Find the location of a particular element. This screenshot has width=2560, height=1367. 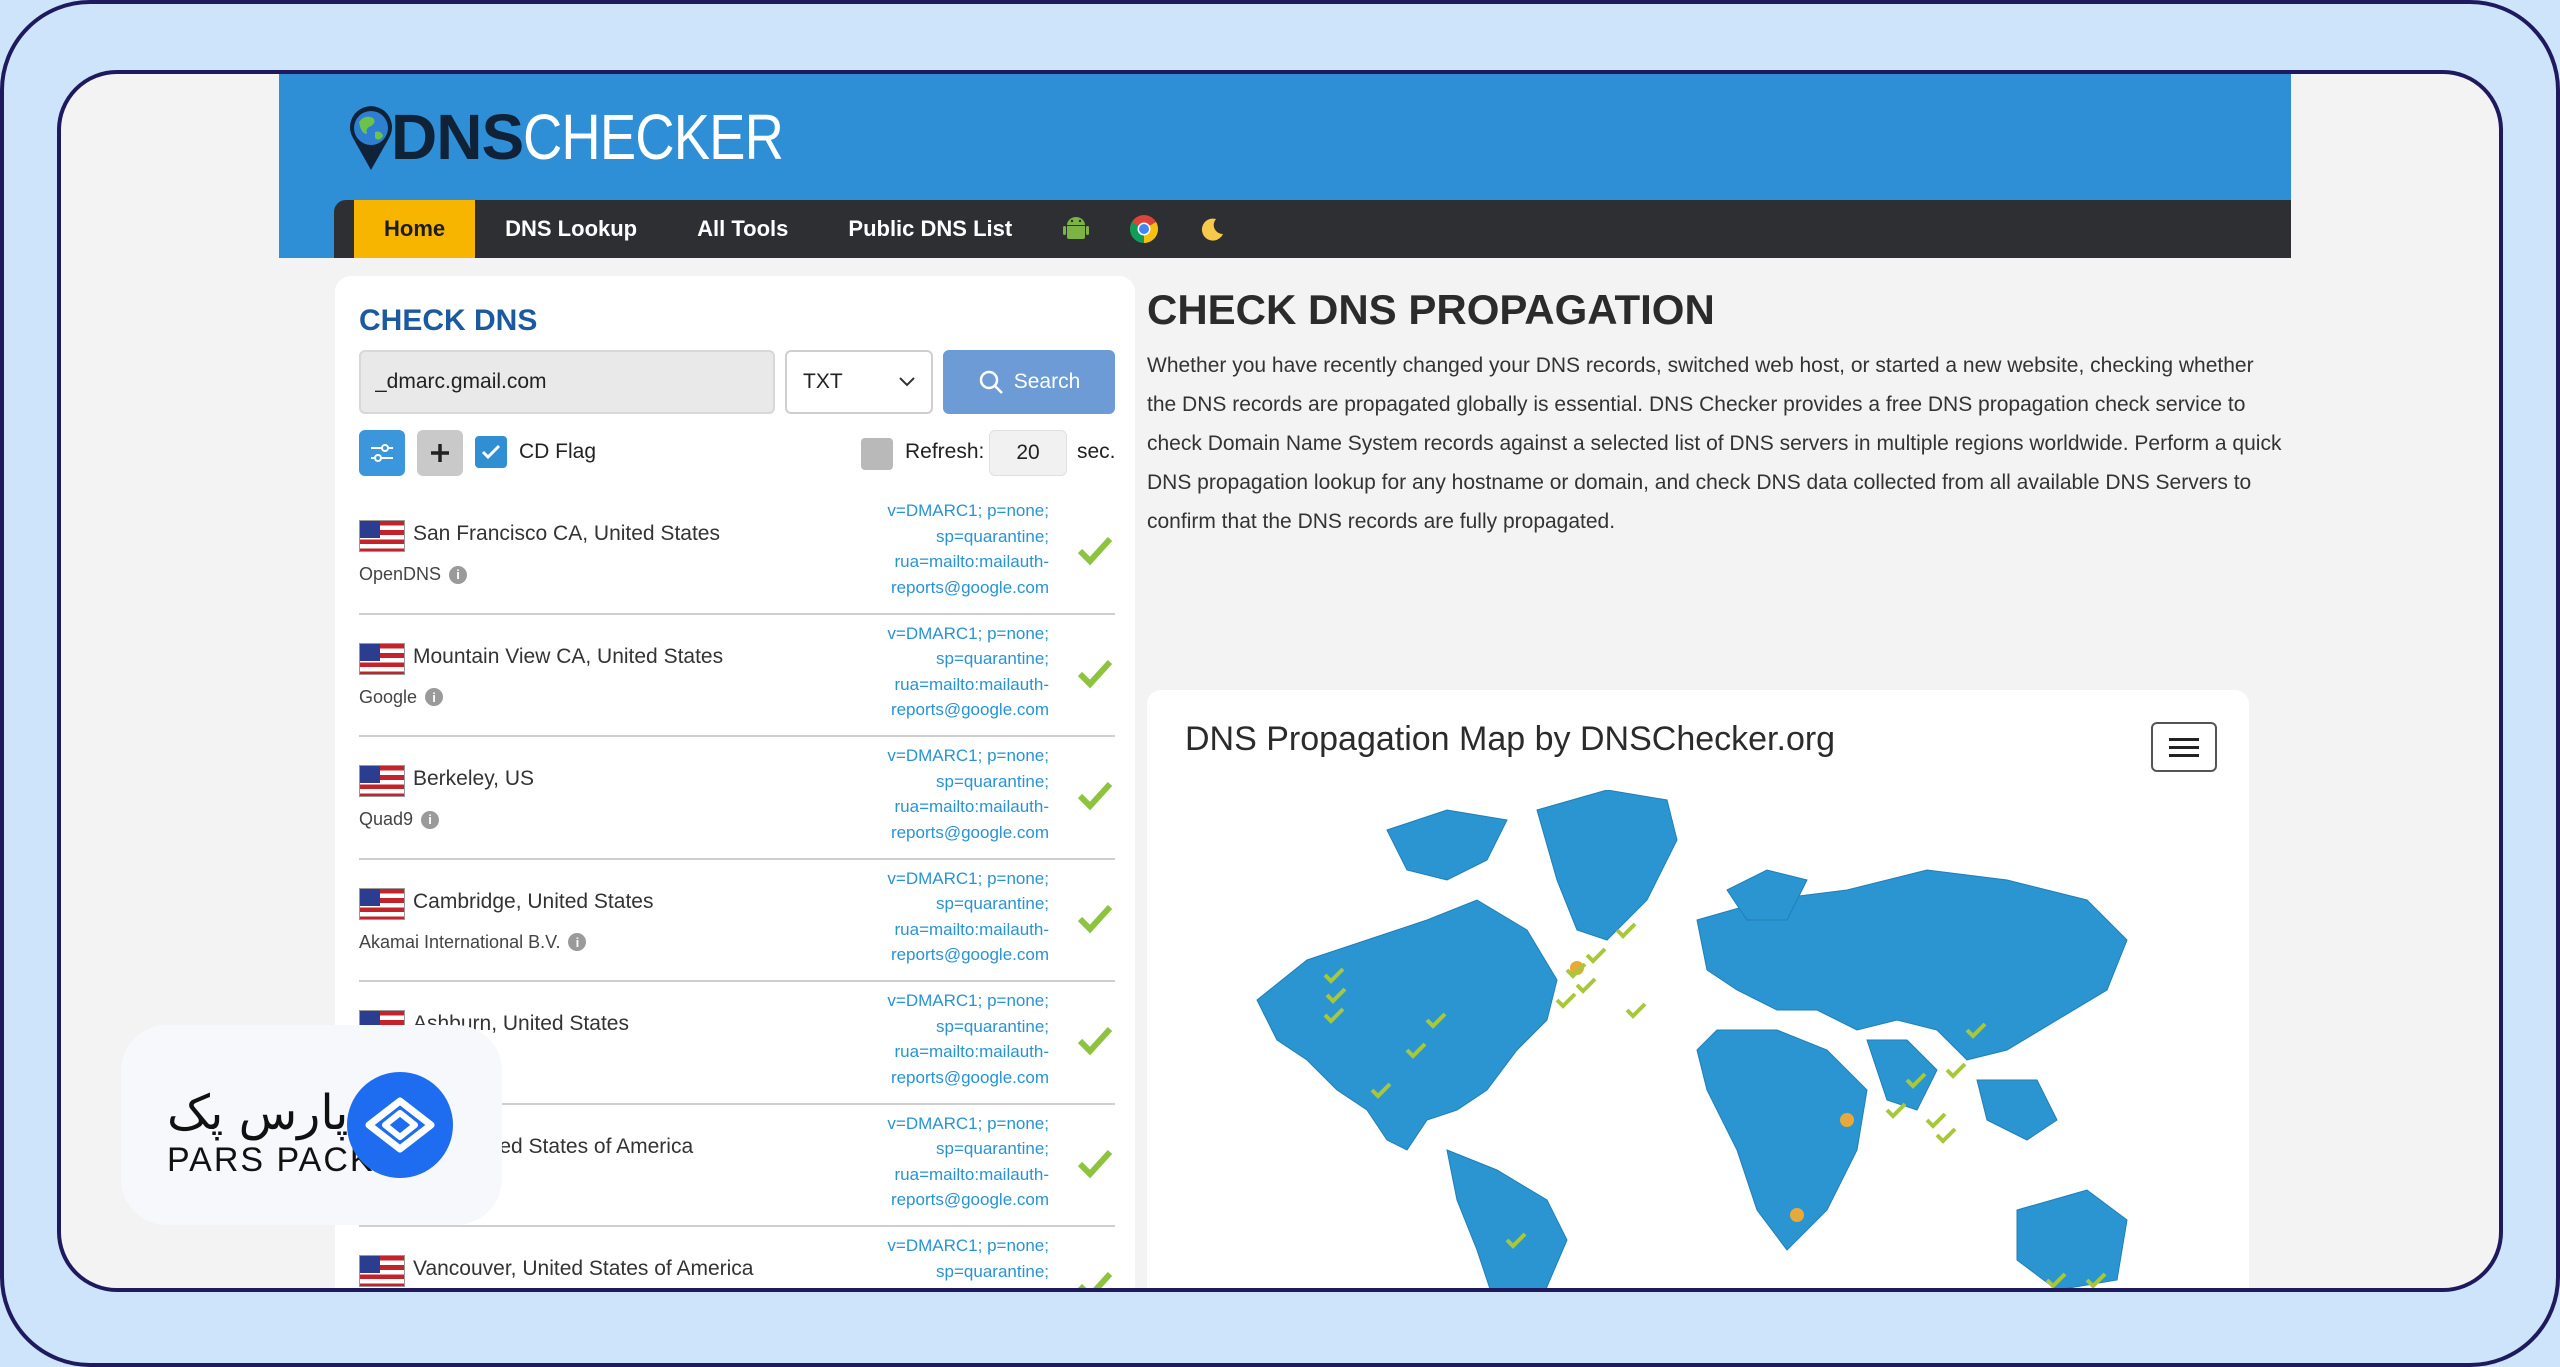

record-type-value: TXT is located at coordinates (823, 381).